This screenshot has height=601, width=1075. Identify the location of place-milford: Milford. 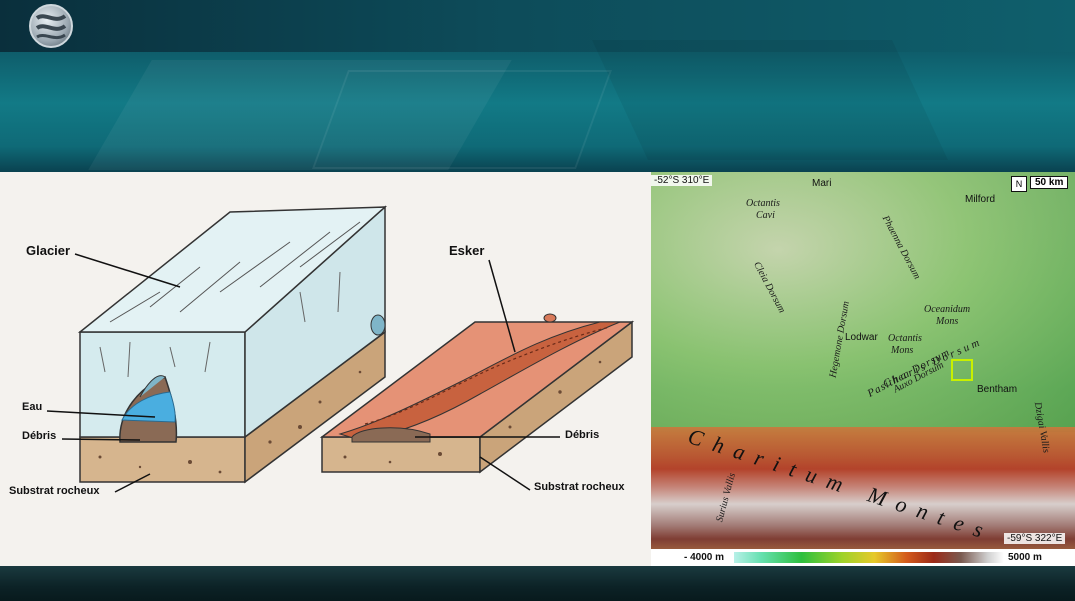
(980, 199).